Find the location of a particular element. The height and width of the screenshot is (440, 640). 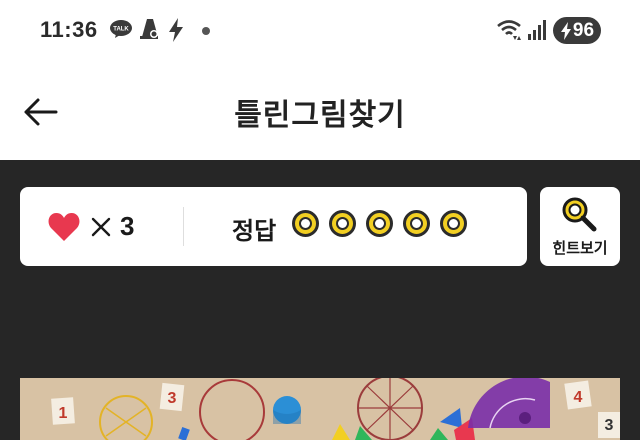

page-title: 틀린그림찾기 is located at coordinates (320, 115).